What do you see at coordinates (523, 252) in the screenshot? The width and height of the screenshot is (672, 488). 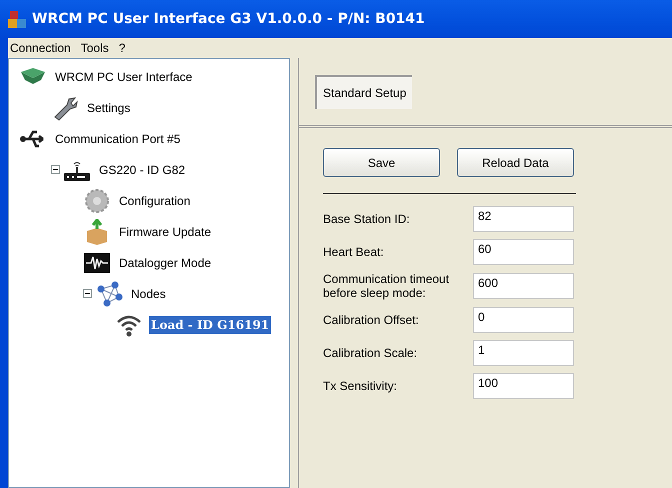 I see `input-field: 60` at bounding box center [523, 252].